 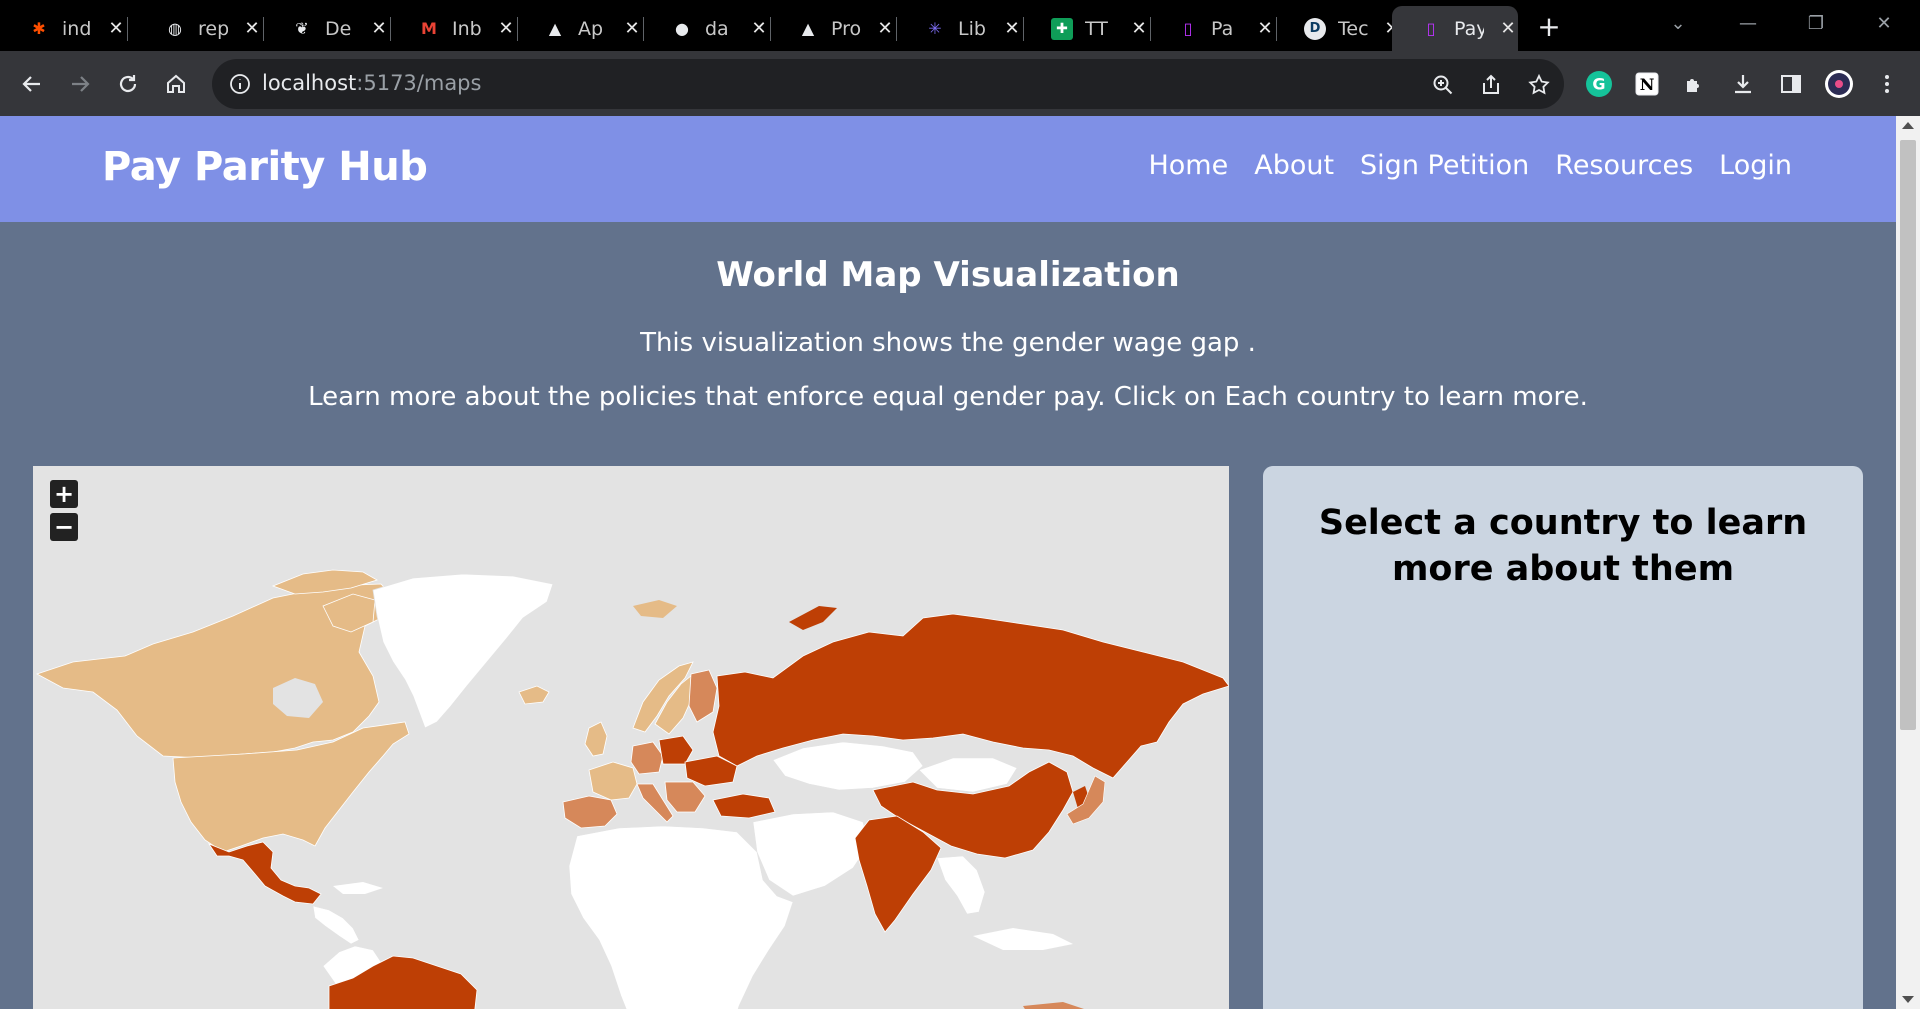 I want to click on country-poland, so click(x=676, y=750).